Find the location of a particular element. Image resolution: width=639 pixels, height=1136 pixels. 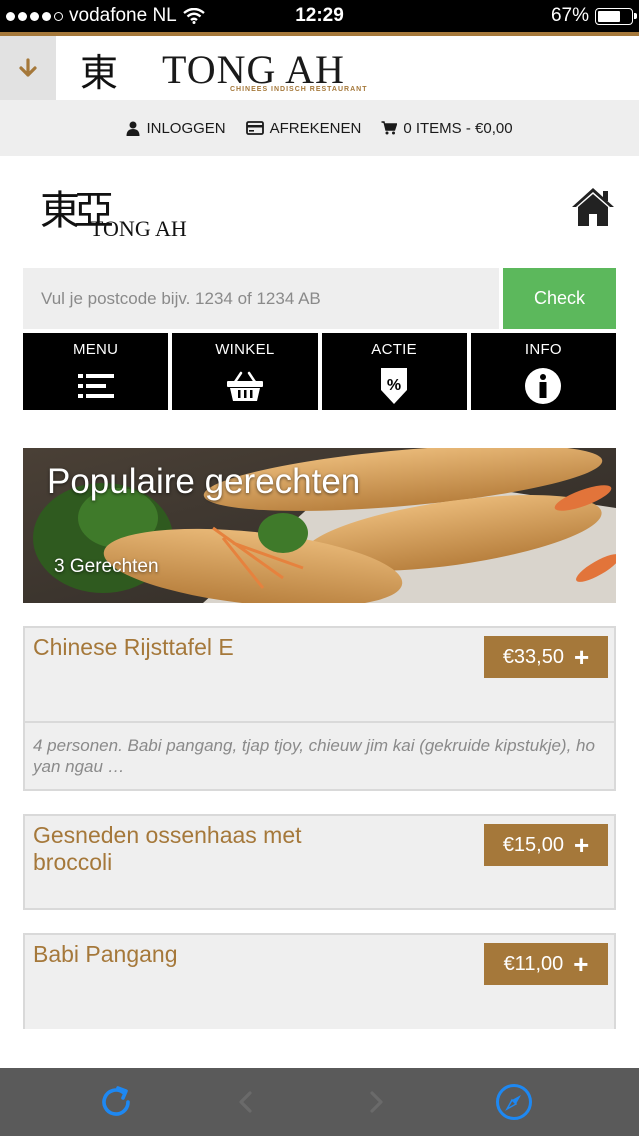

credit-card-icon is located at coordinates (254, 128).